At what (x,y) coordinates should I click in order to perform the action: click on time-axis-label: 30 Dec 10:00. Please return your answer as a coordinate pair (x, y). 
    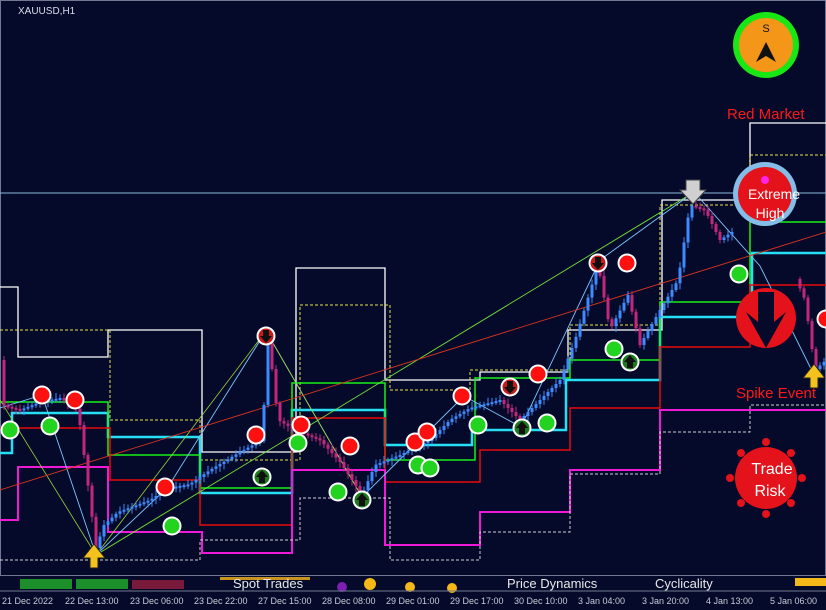
    Looking at the image, I should click on (541, 601).